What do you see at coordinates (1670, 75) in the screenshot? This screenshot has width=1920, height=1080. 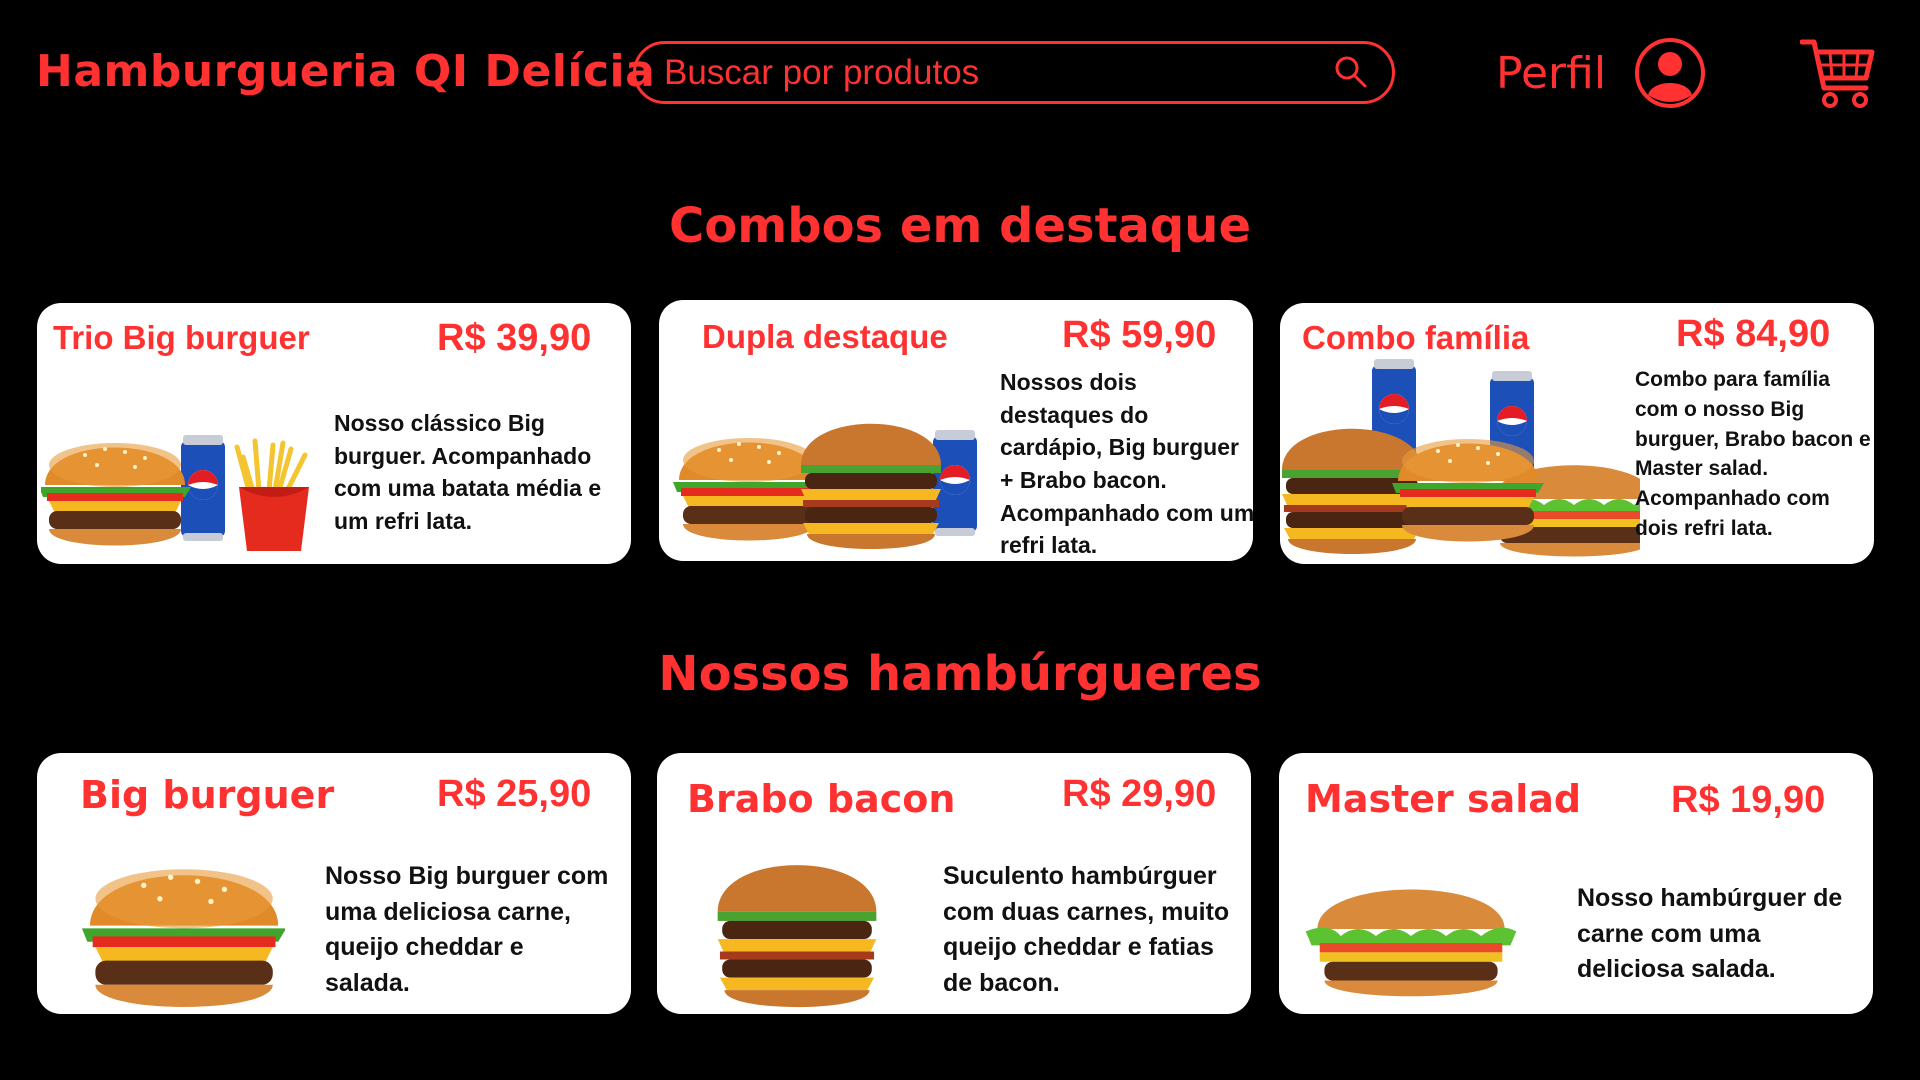 I see `user-avatar-icon` at bounding box center [1670, 75].